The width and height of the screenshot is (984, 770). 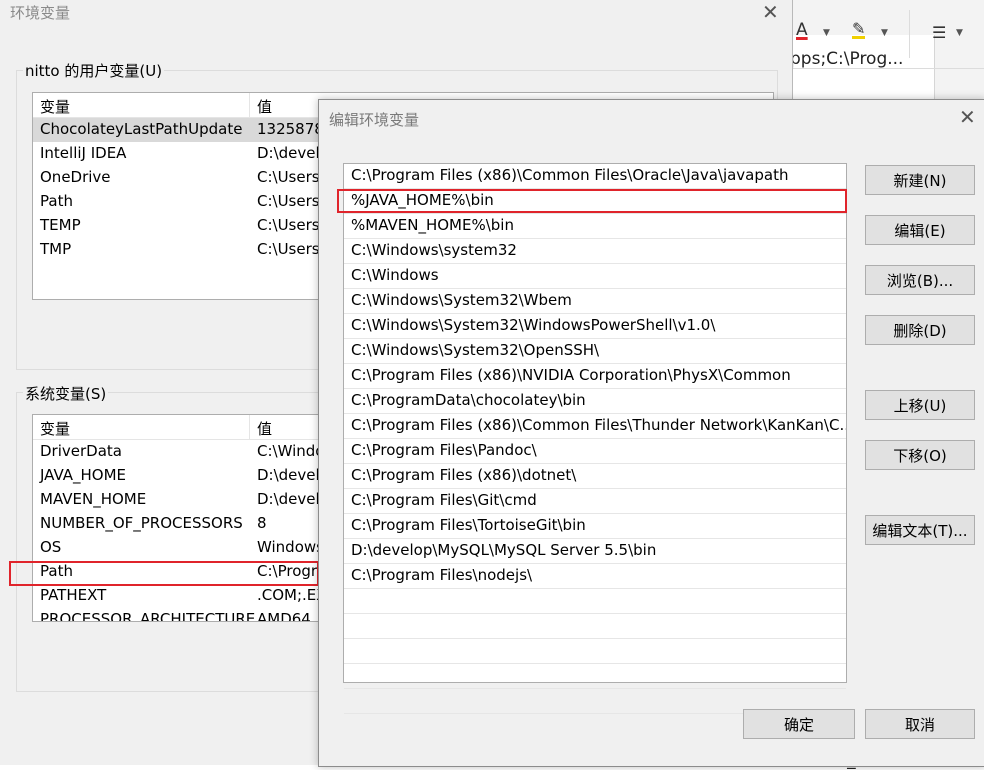 I want to click on align-icon: ☰, so click(x=939, y=32).